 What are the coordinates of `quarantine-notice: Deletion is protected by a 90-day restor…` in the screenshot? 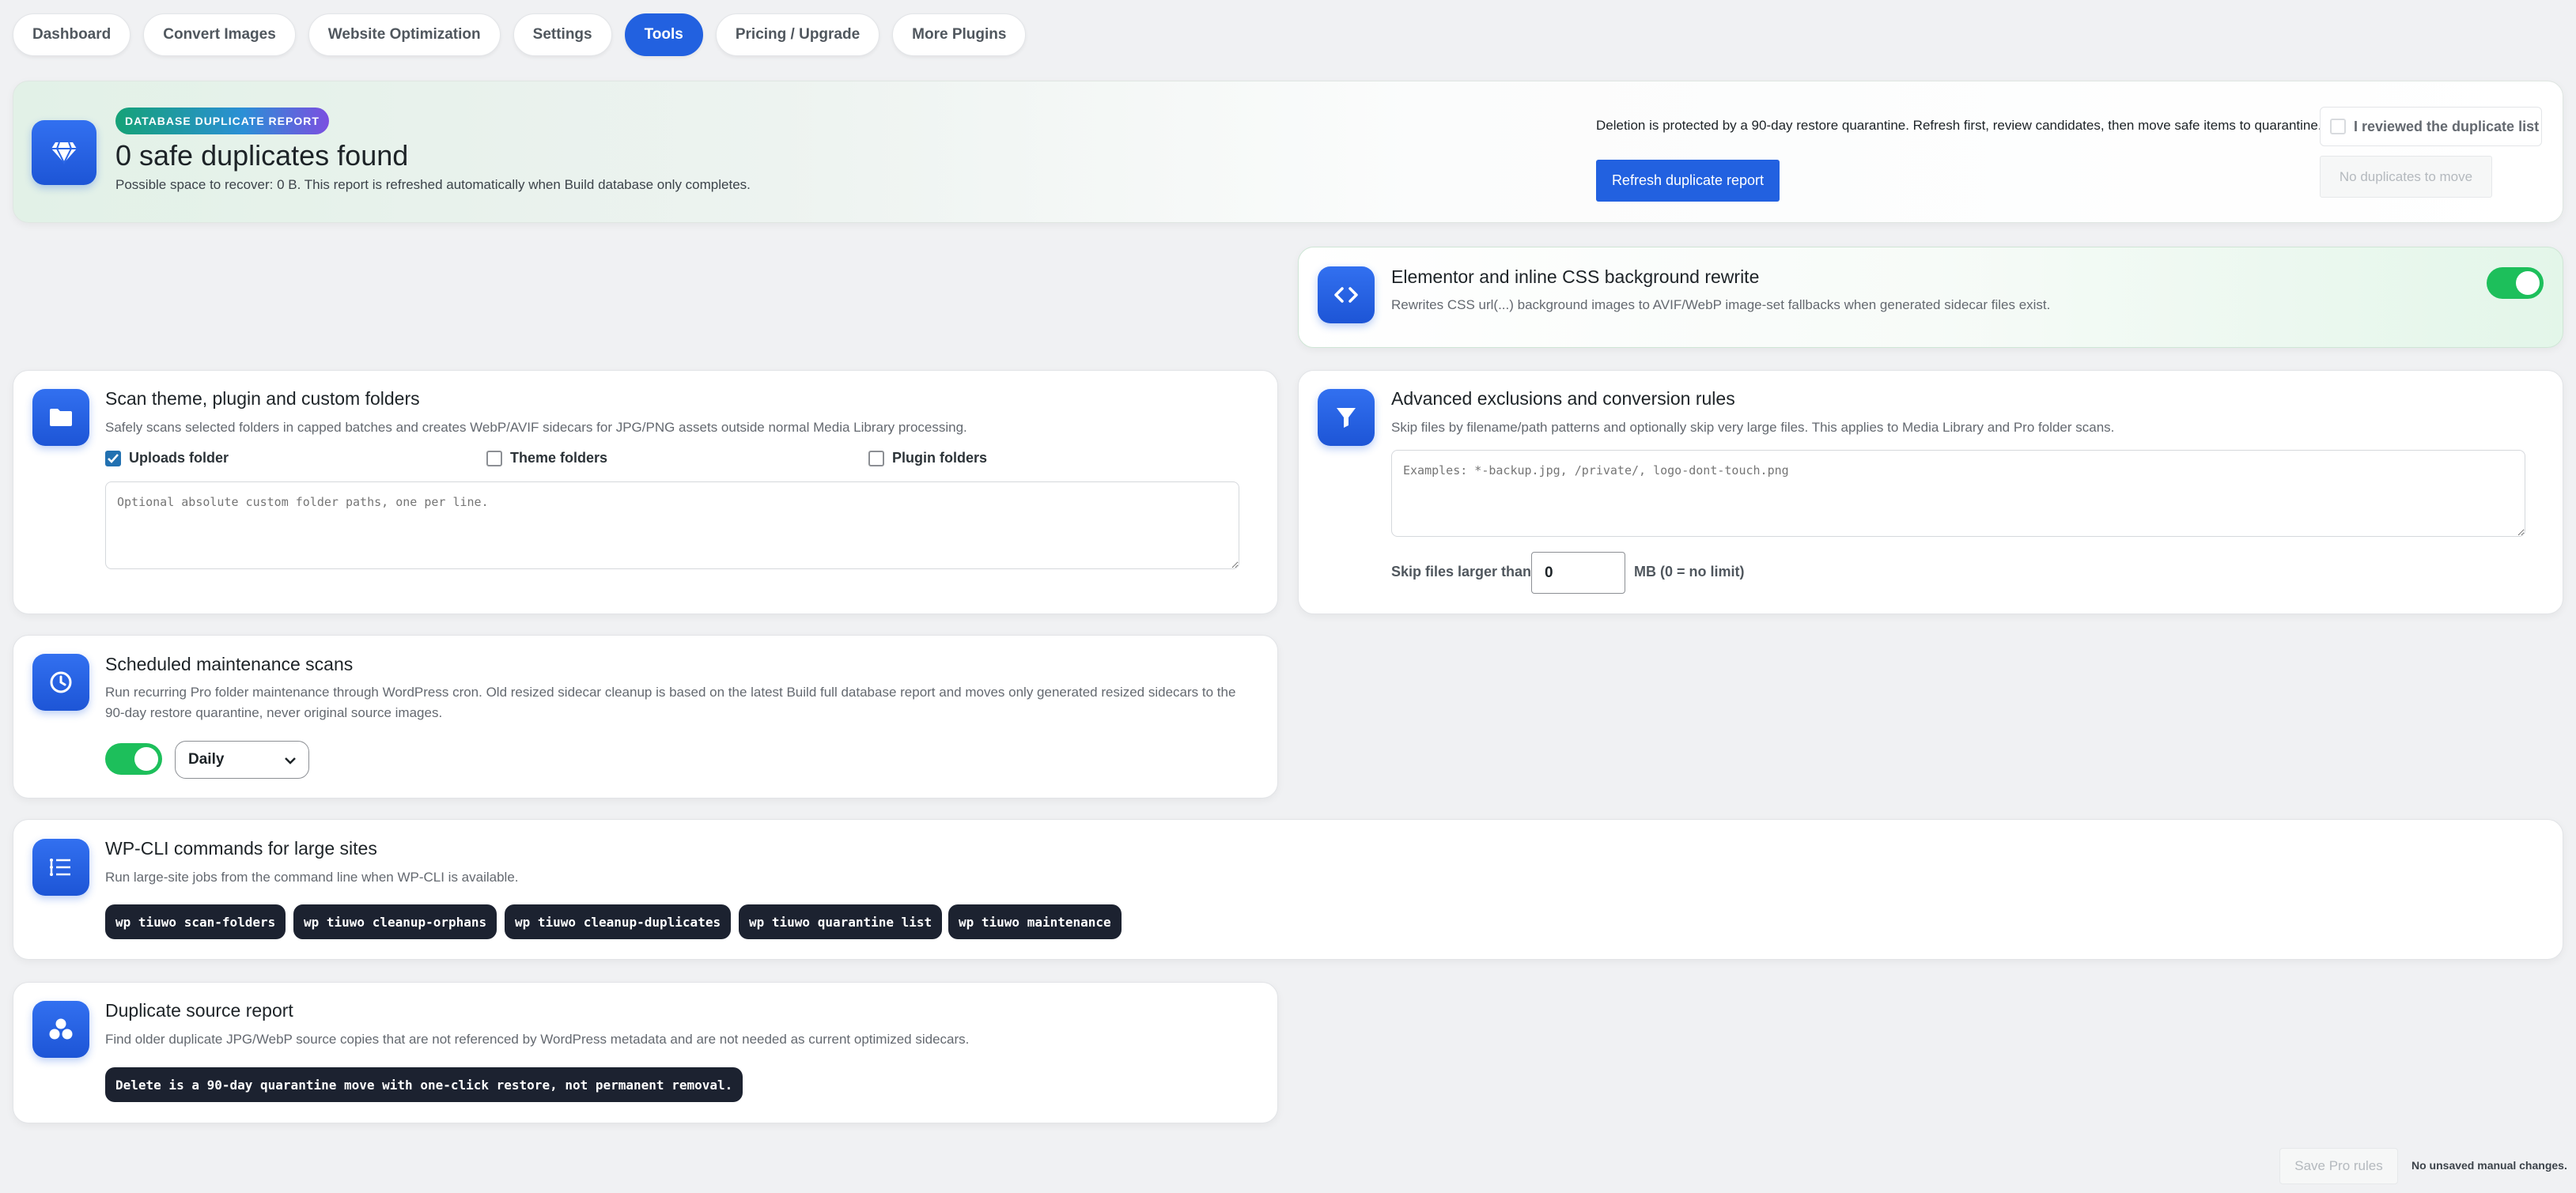 It's located at (1959, 125).